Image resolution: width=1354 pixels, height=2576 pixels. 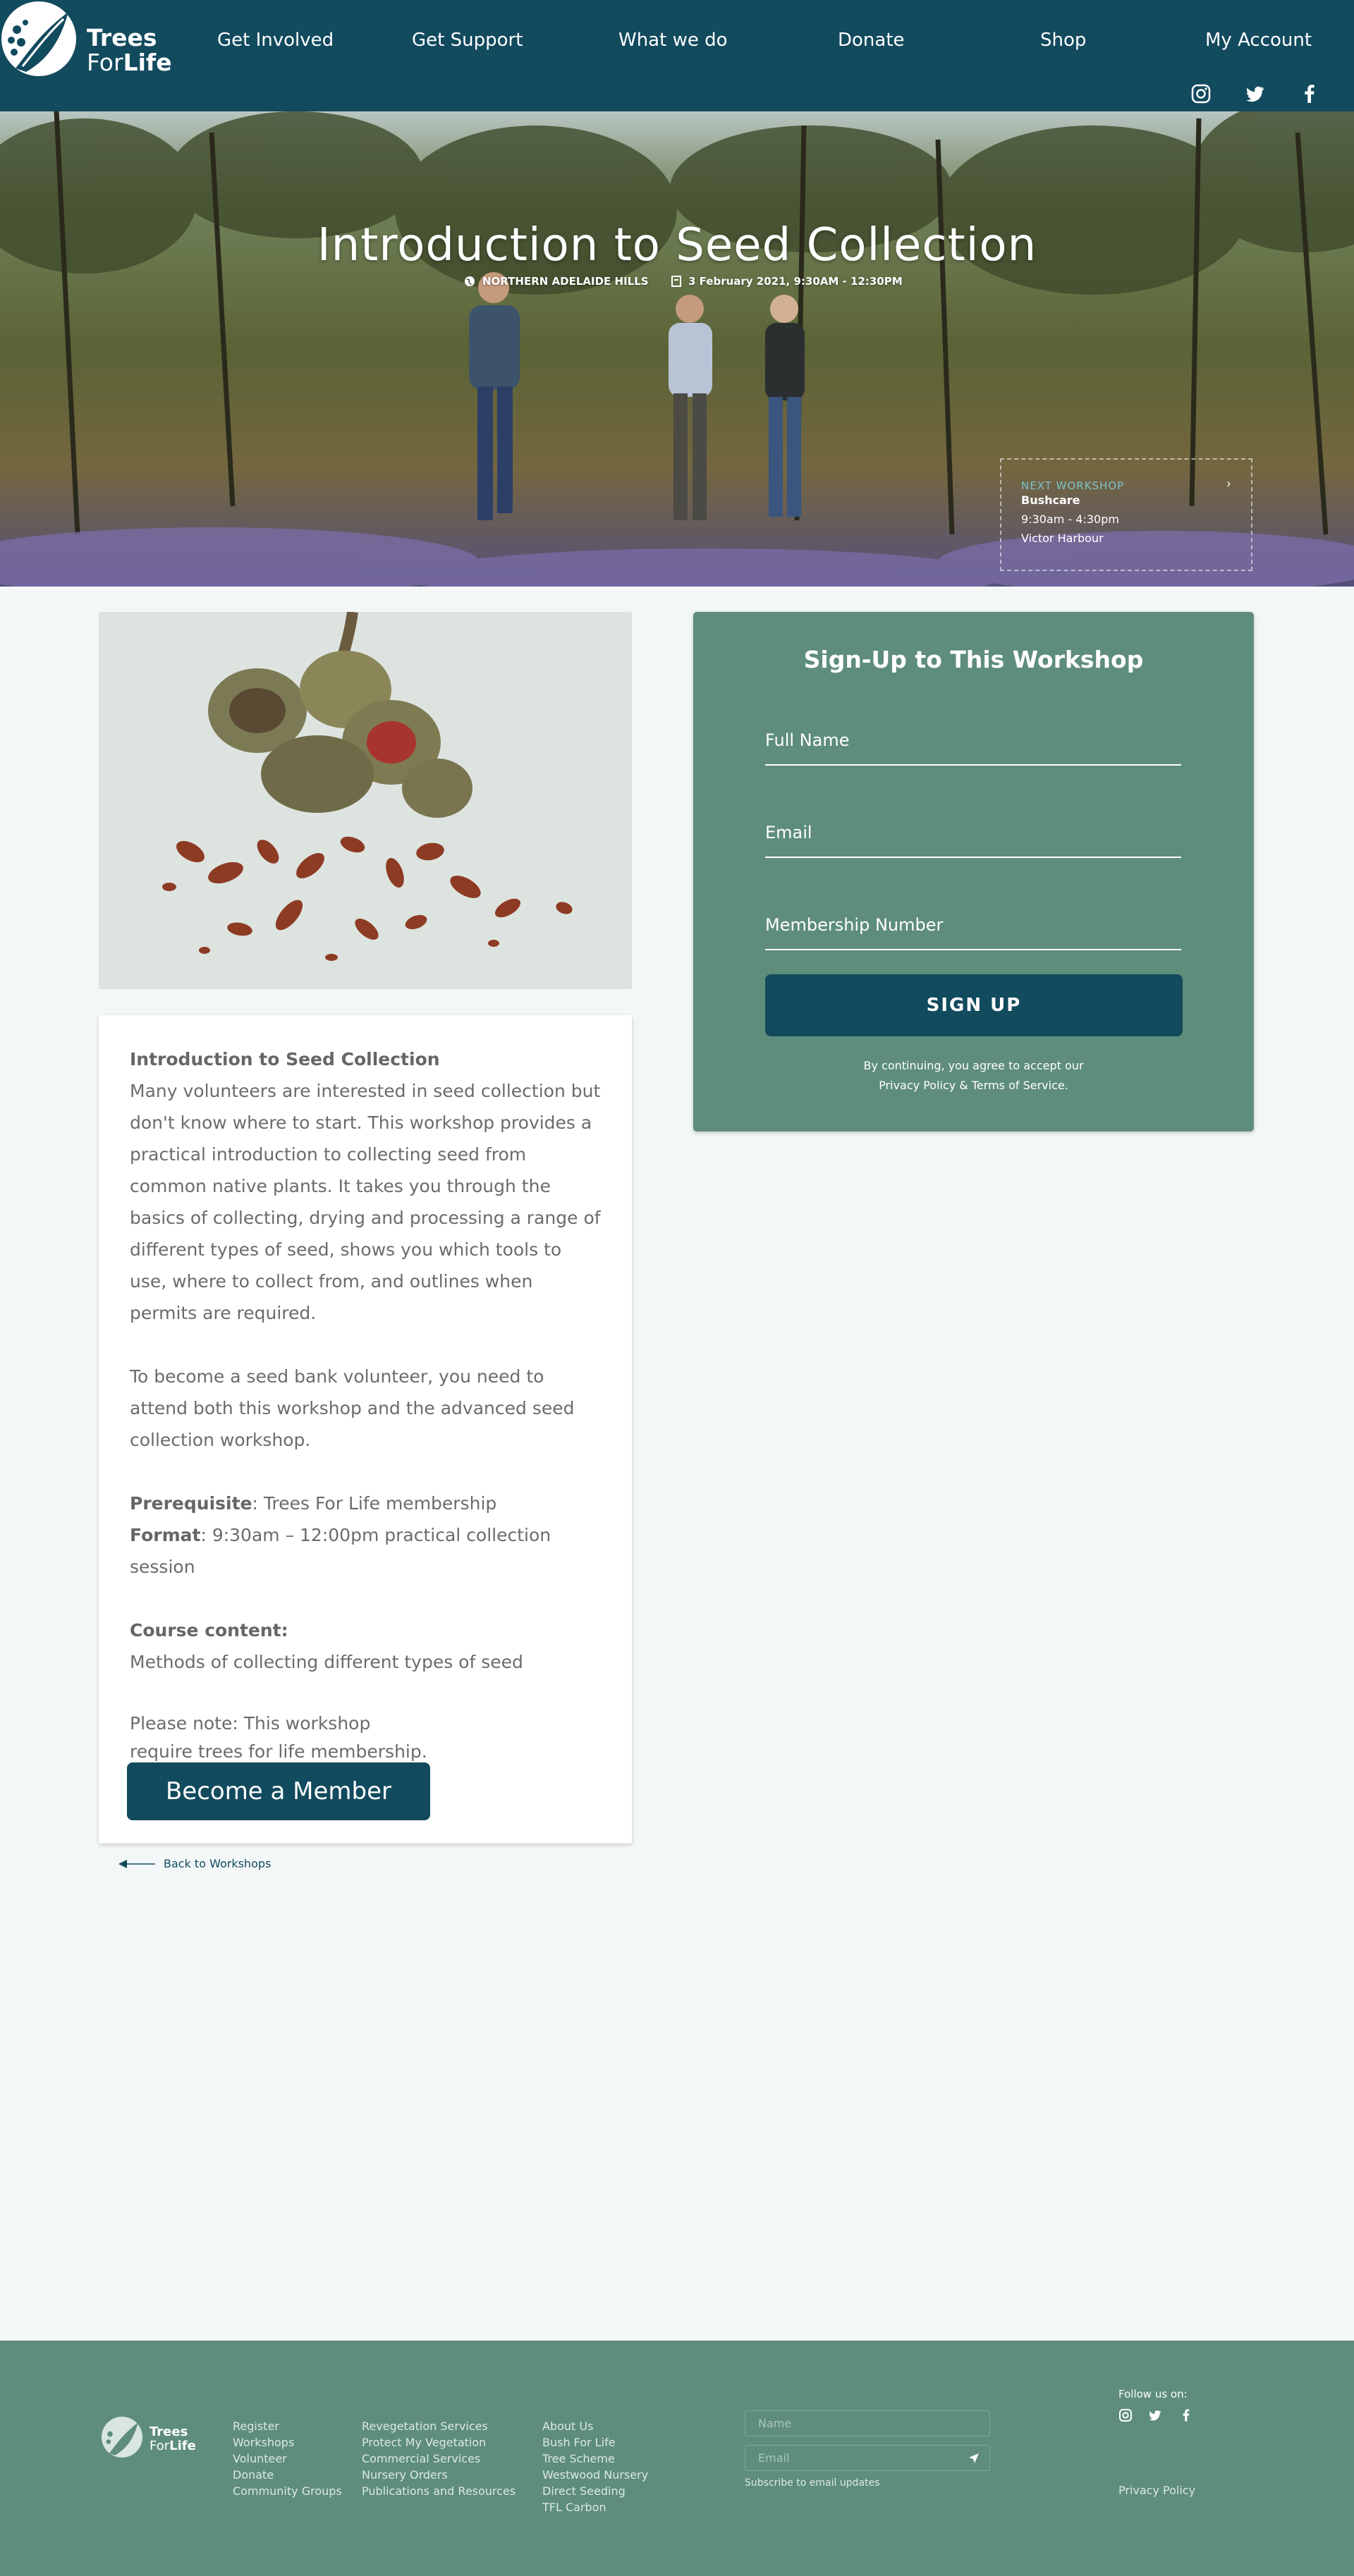 I want to click on hero-title: Introduction to Seed Collection, so click(x=677, y=245).